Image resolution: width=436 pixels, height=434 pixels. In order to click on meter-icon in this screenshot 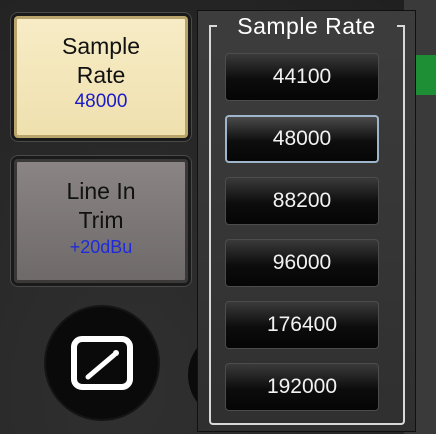, I will do `click(102, 363)`.